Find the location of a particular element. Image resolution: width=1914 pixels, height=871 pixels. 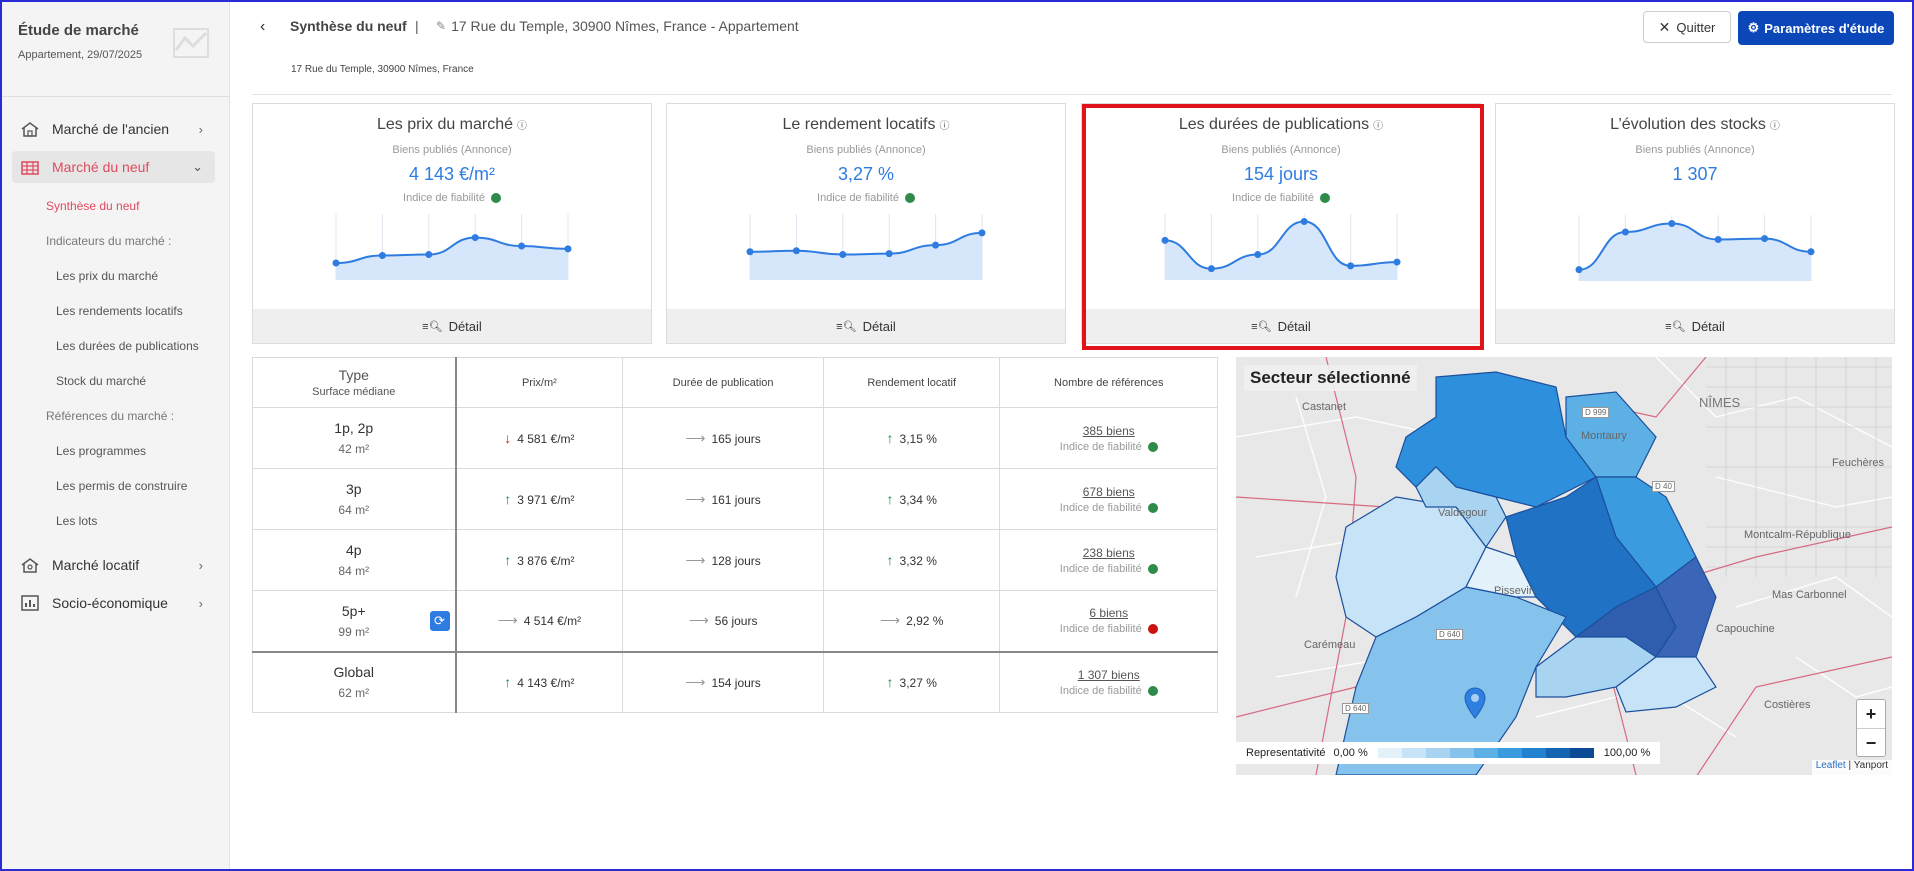

sidebar-link-lots: Les lots is located at coordinates (115, 521).